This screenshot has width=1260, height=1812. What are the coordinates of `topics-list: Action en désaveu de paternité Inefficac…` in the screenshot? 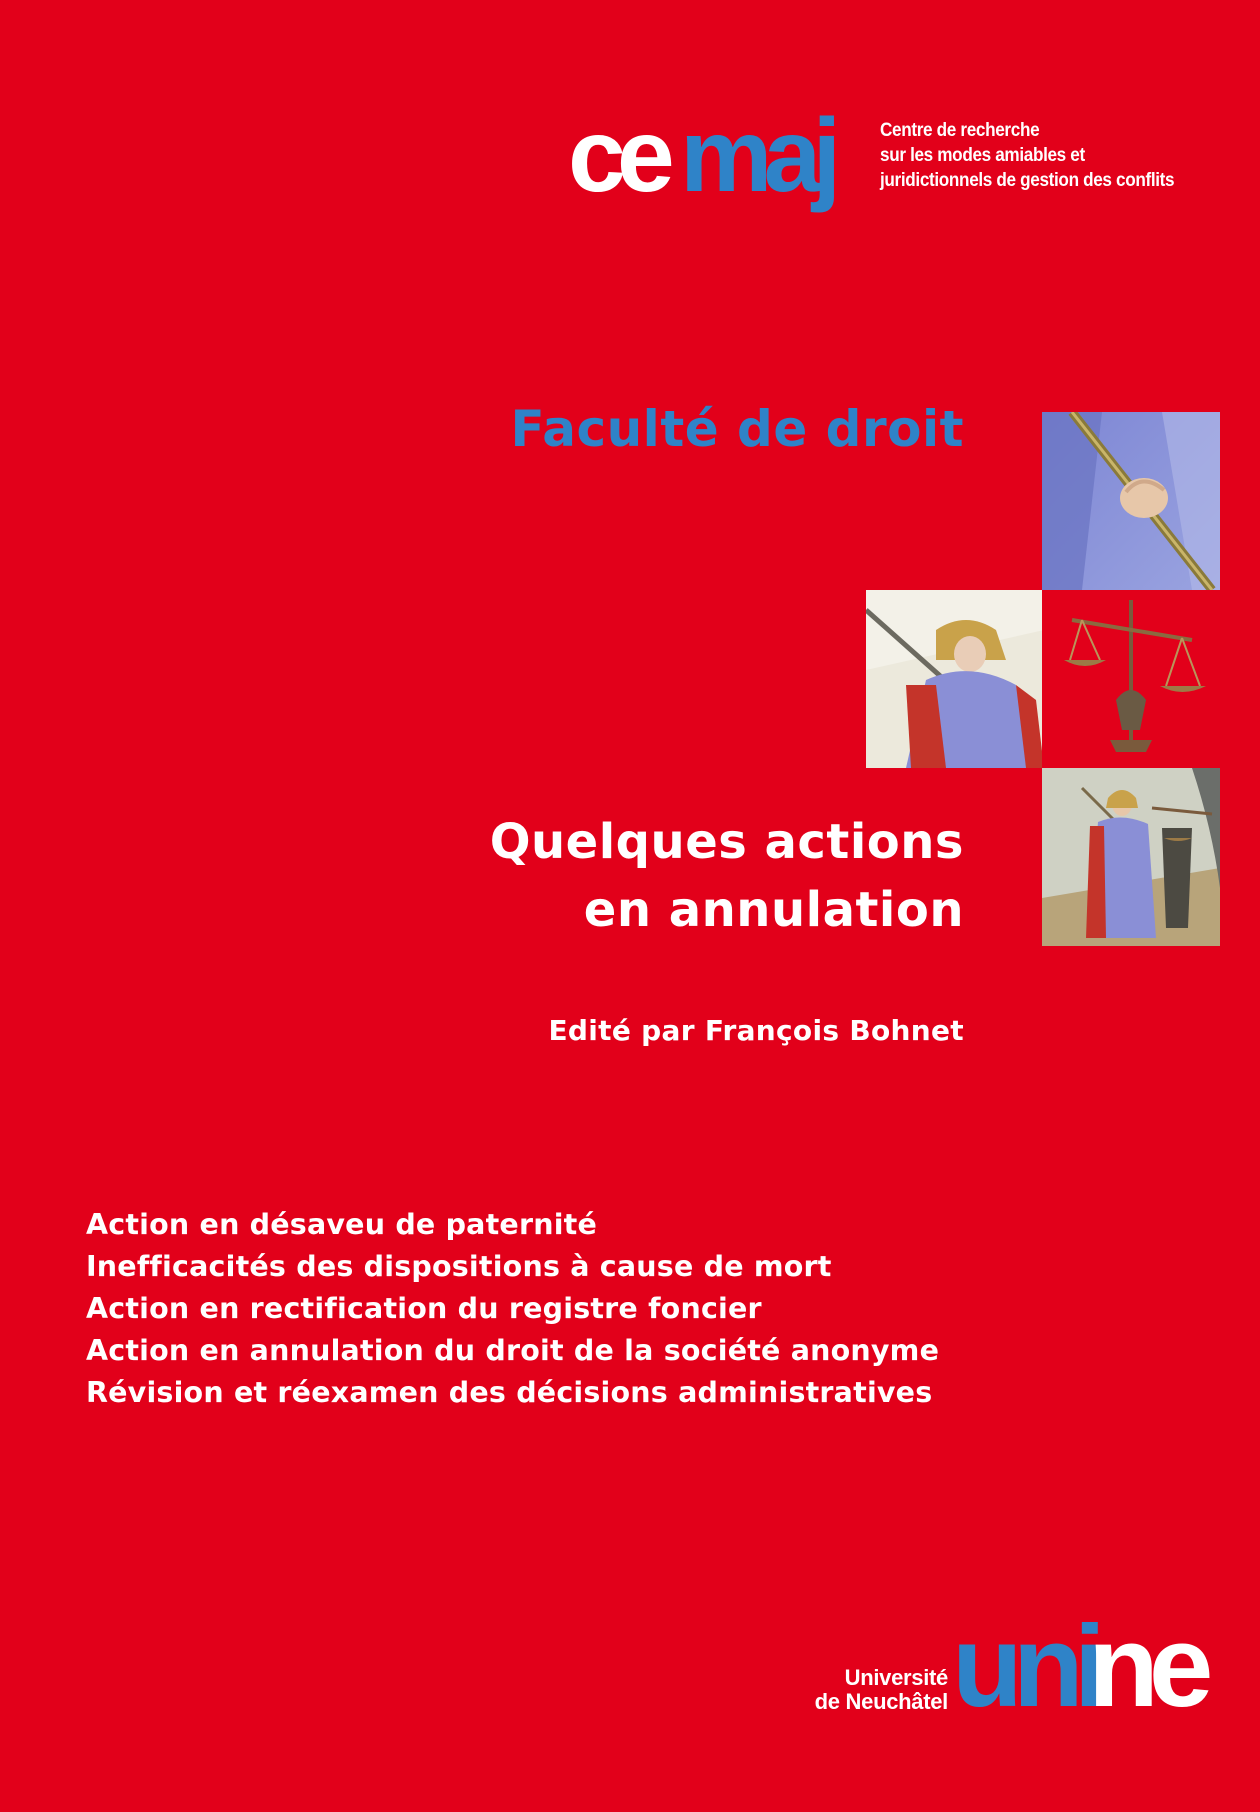 It's located at (586, 1309).